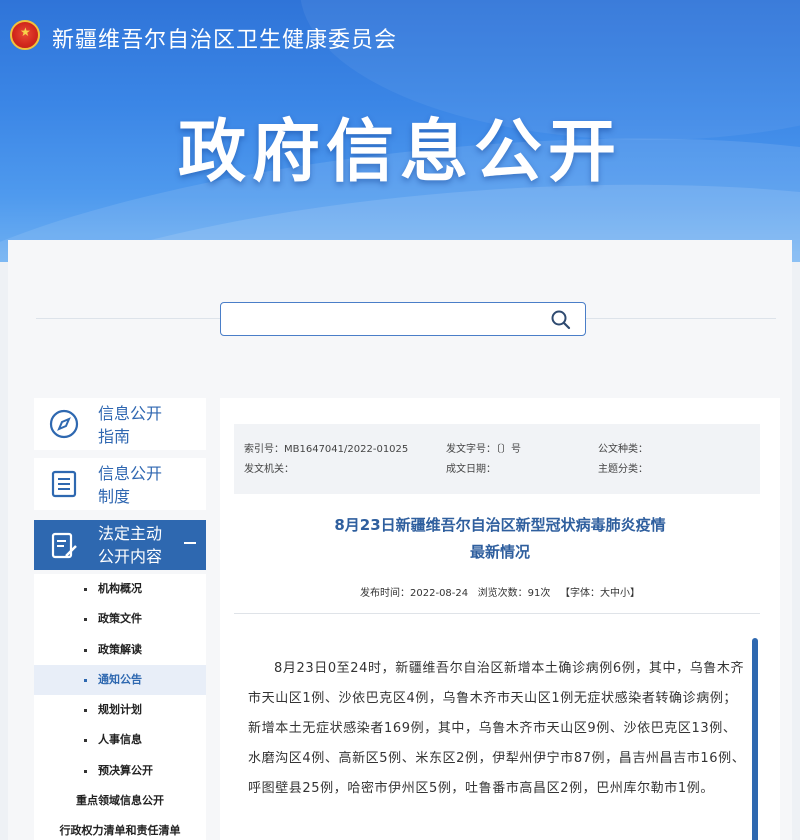  What do you see at coordinates (483, 449) in the screenshot?
I see `meta-doc-no: 发文字号：〔〕号` at bounding box center [483, 449].